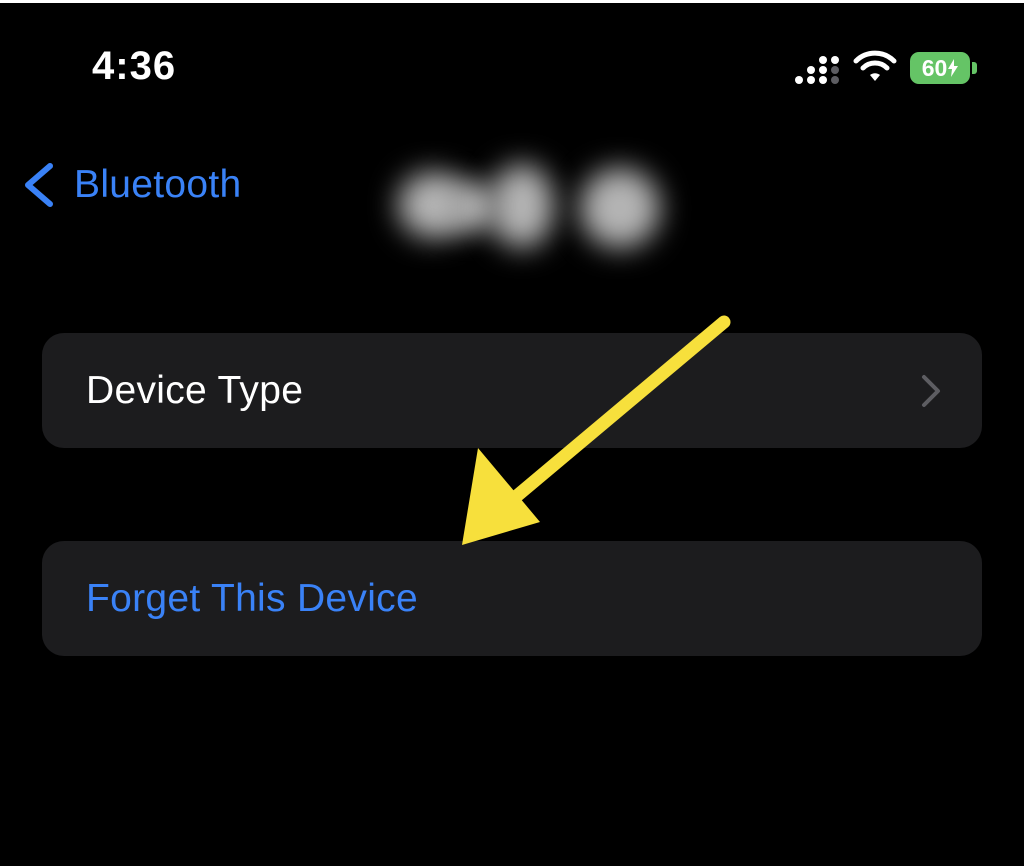 The image size is (1024, 866). I want to click on status-time: 4:36, so click(134, 66).